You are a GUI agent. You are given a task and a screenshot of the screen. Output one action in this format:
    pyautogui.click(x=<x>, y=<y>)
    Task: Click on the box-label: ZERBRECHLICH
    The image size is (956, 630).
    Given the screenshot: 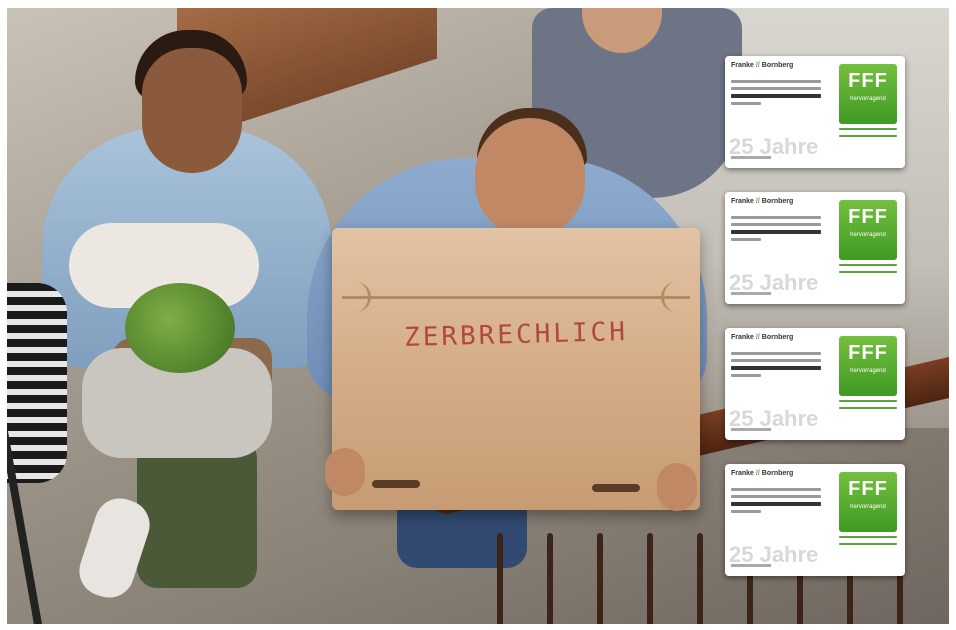 What is the action you would take?
    pyautogui.click(x=516, y=335)
    